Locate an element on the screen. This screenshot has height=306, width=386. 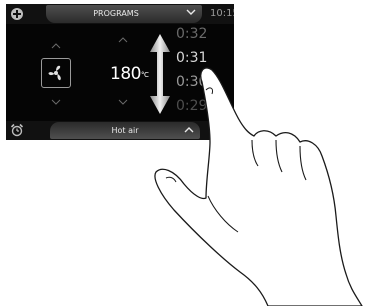
programs-menu-button: PROGRAMS is located at coordinates (124, 14).